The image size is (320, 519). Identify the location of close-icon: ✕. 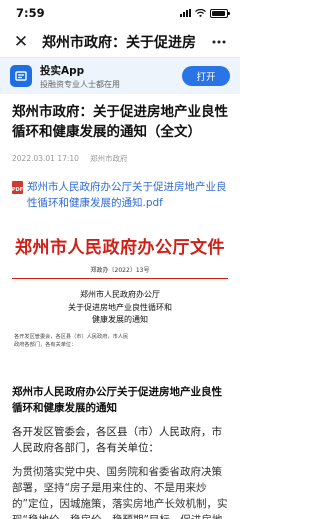
(21, 42).